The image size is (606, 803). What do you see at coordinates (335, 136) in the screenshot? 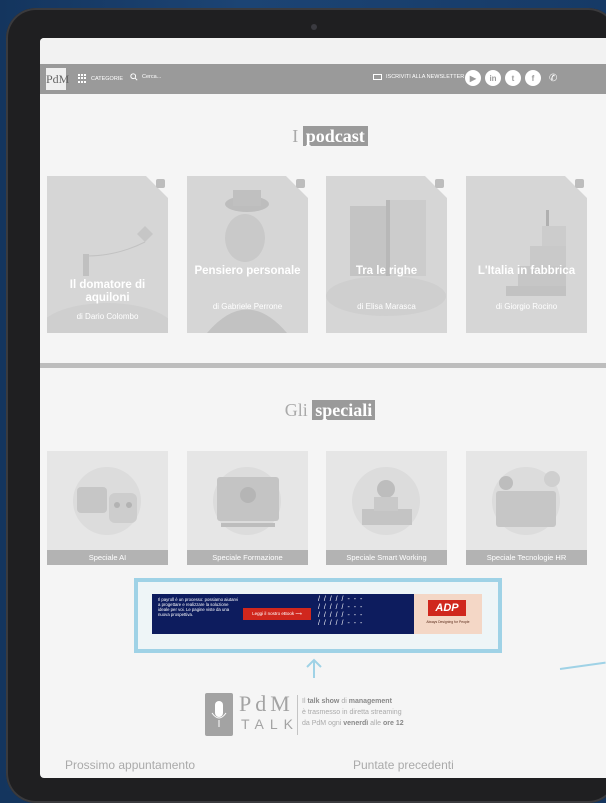
I see `podcast-title-highlight: podcast` at bounding box center [335, 136].